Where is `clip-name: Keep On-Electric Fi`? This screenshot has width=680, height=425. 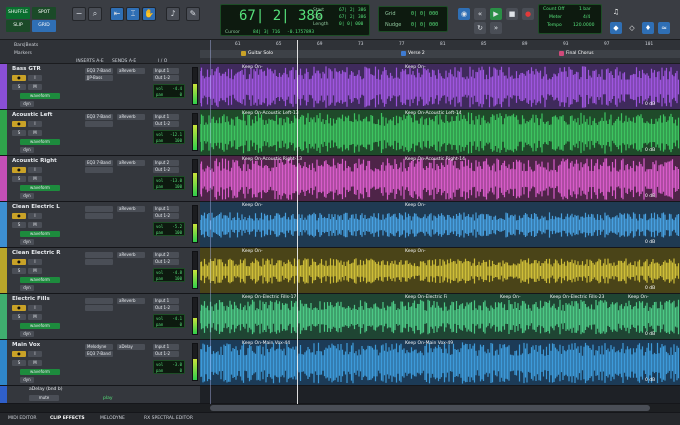 clip-name: Keep On-Electric Fi is located at coordinates (426, 297).